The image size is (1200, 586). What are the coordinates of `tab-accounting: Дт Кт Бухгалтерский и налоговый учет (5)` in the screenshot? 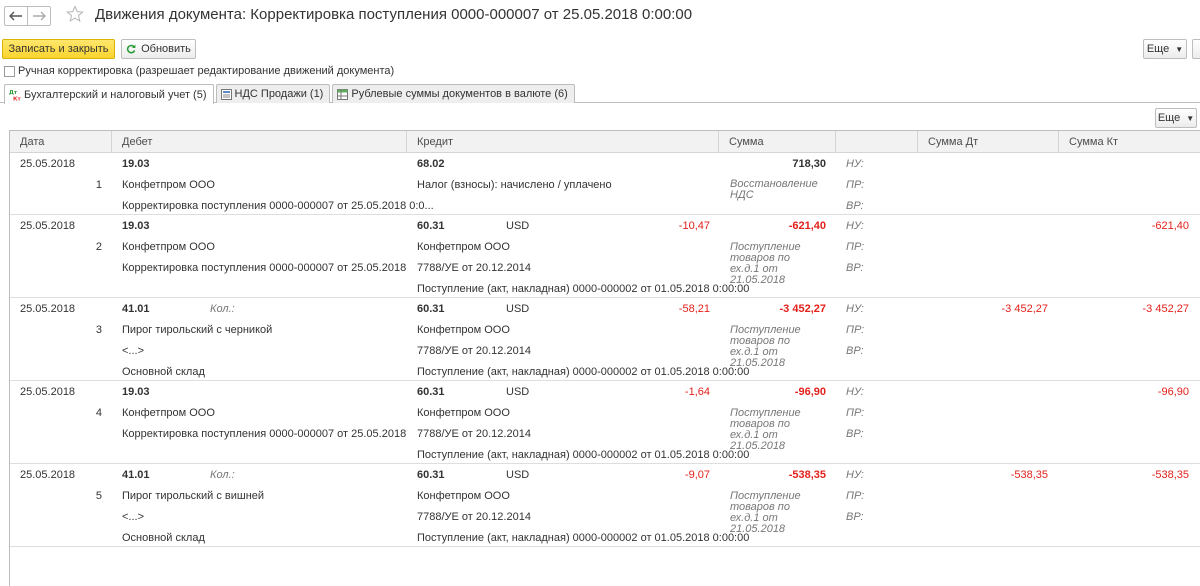 It's located at (109, 94).